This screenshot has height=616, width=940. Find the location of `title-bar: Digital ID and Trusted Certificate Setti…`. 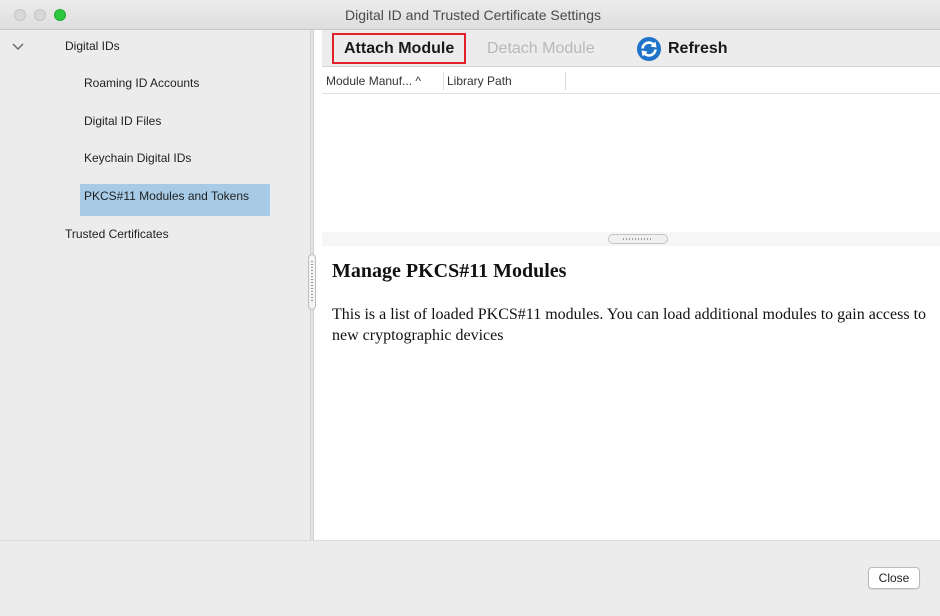

title-bar: Digital ID and Trusted Certificate Setti… is located at coordinates (470, 15).